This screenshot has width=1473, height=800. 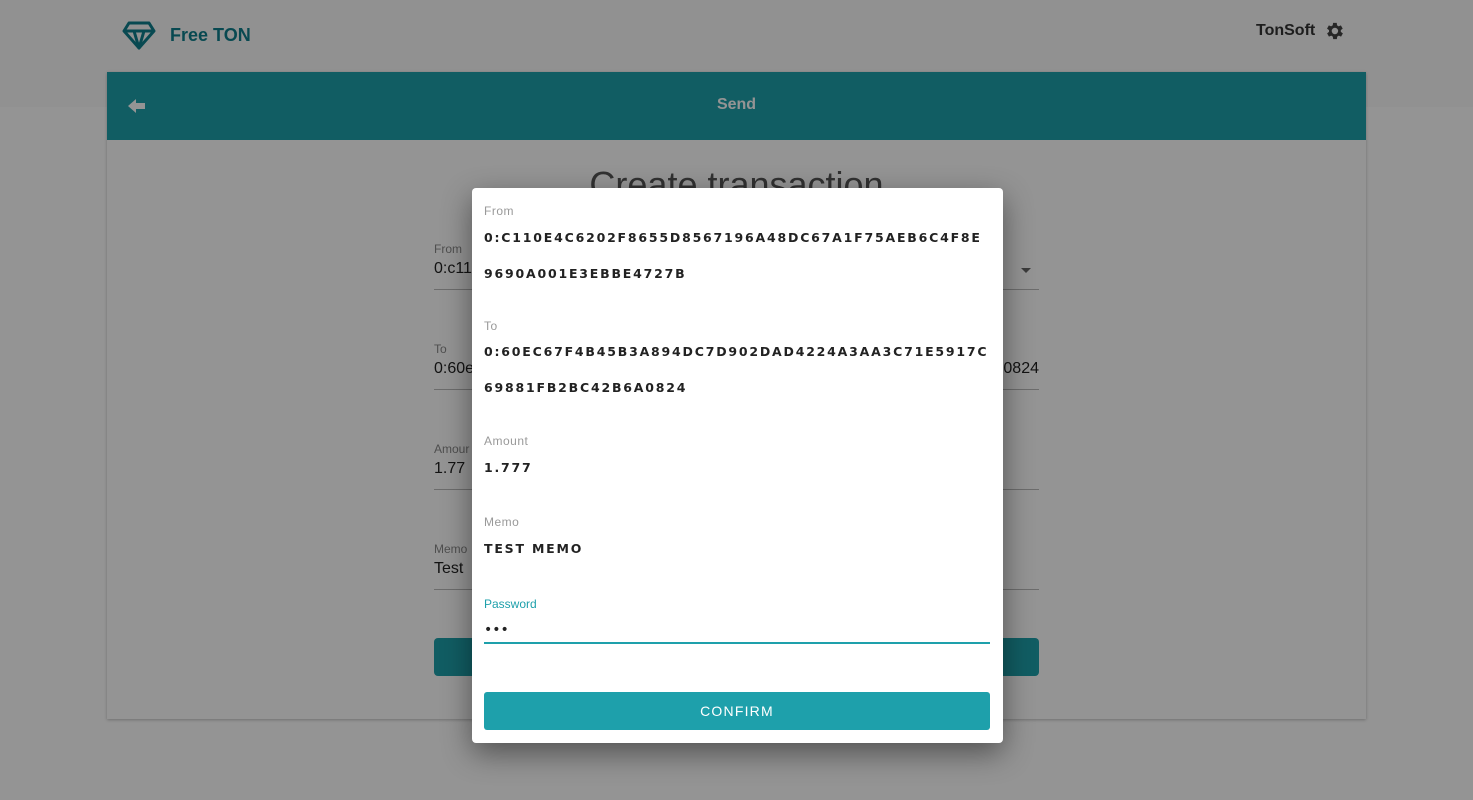 What do you see at coordinates (499, 211) in the screenshot?
I see `dialog-from-label: From` at bounding box center [499, 211].